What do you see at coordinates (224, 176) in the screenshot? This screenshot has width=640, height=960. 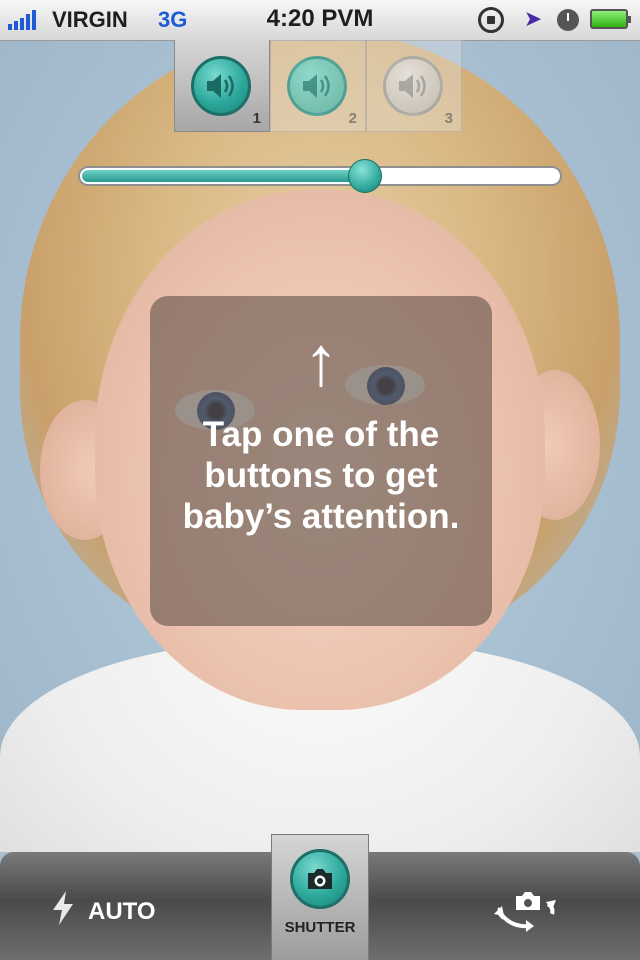 I see `slider-fill` at bounding box center [224, 176].